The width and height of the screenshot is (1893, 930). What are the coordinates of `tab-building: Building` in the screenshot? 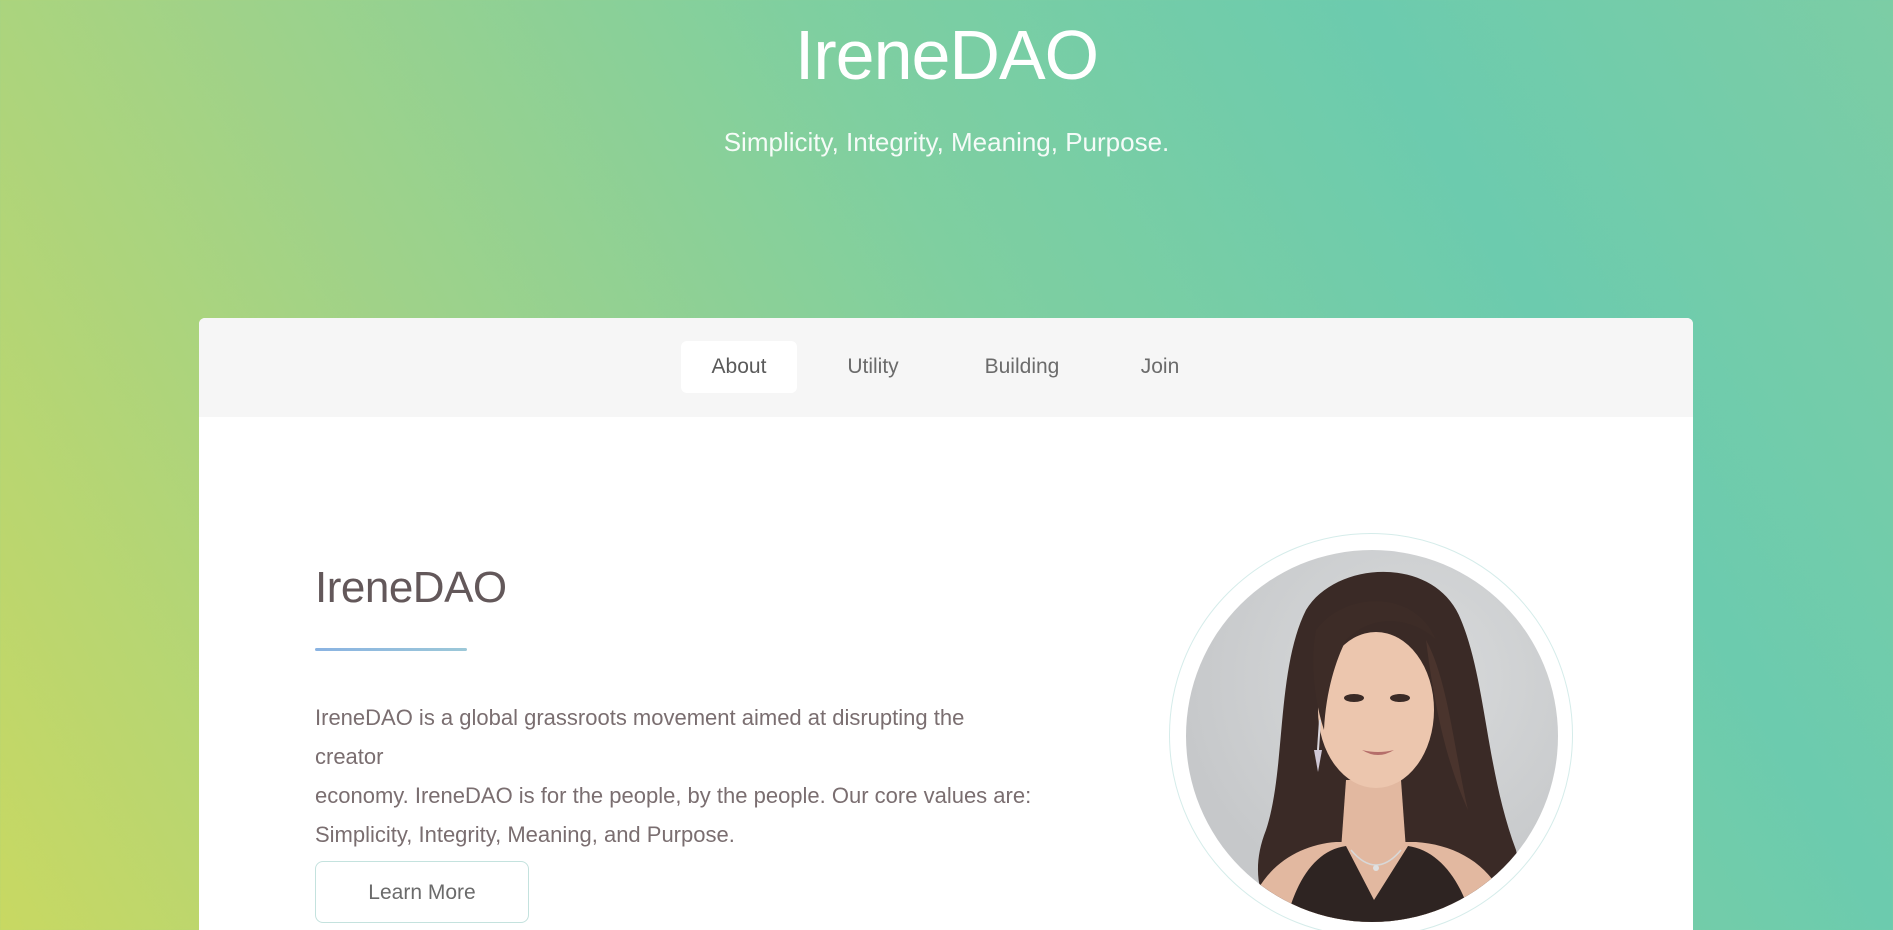 It's located at (1022, 367).